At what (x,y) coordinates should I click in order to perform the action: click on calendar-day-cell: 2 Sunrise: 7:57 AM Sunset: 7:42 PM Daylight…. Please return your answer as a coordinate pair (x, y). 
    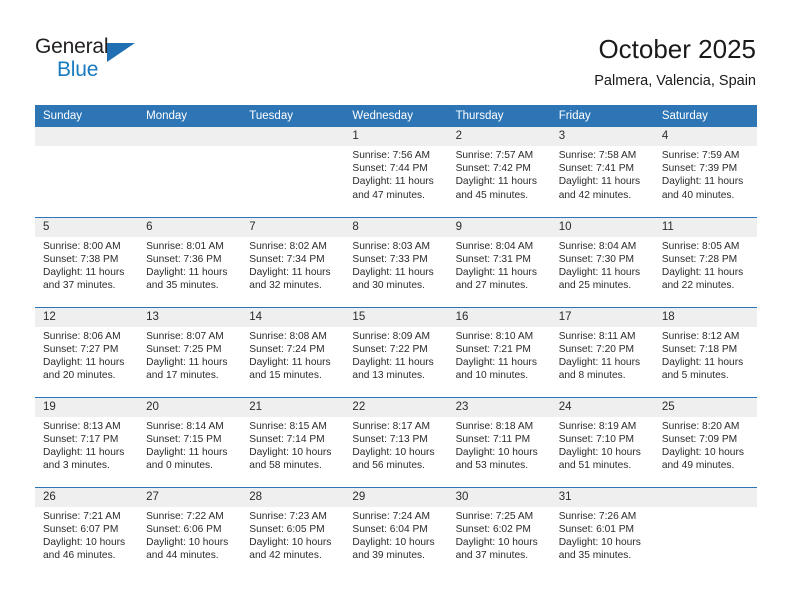
    Looking at the image, I should click on (499, 172).